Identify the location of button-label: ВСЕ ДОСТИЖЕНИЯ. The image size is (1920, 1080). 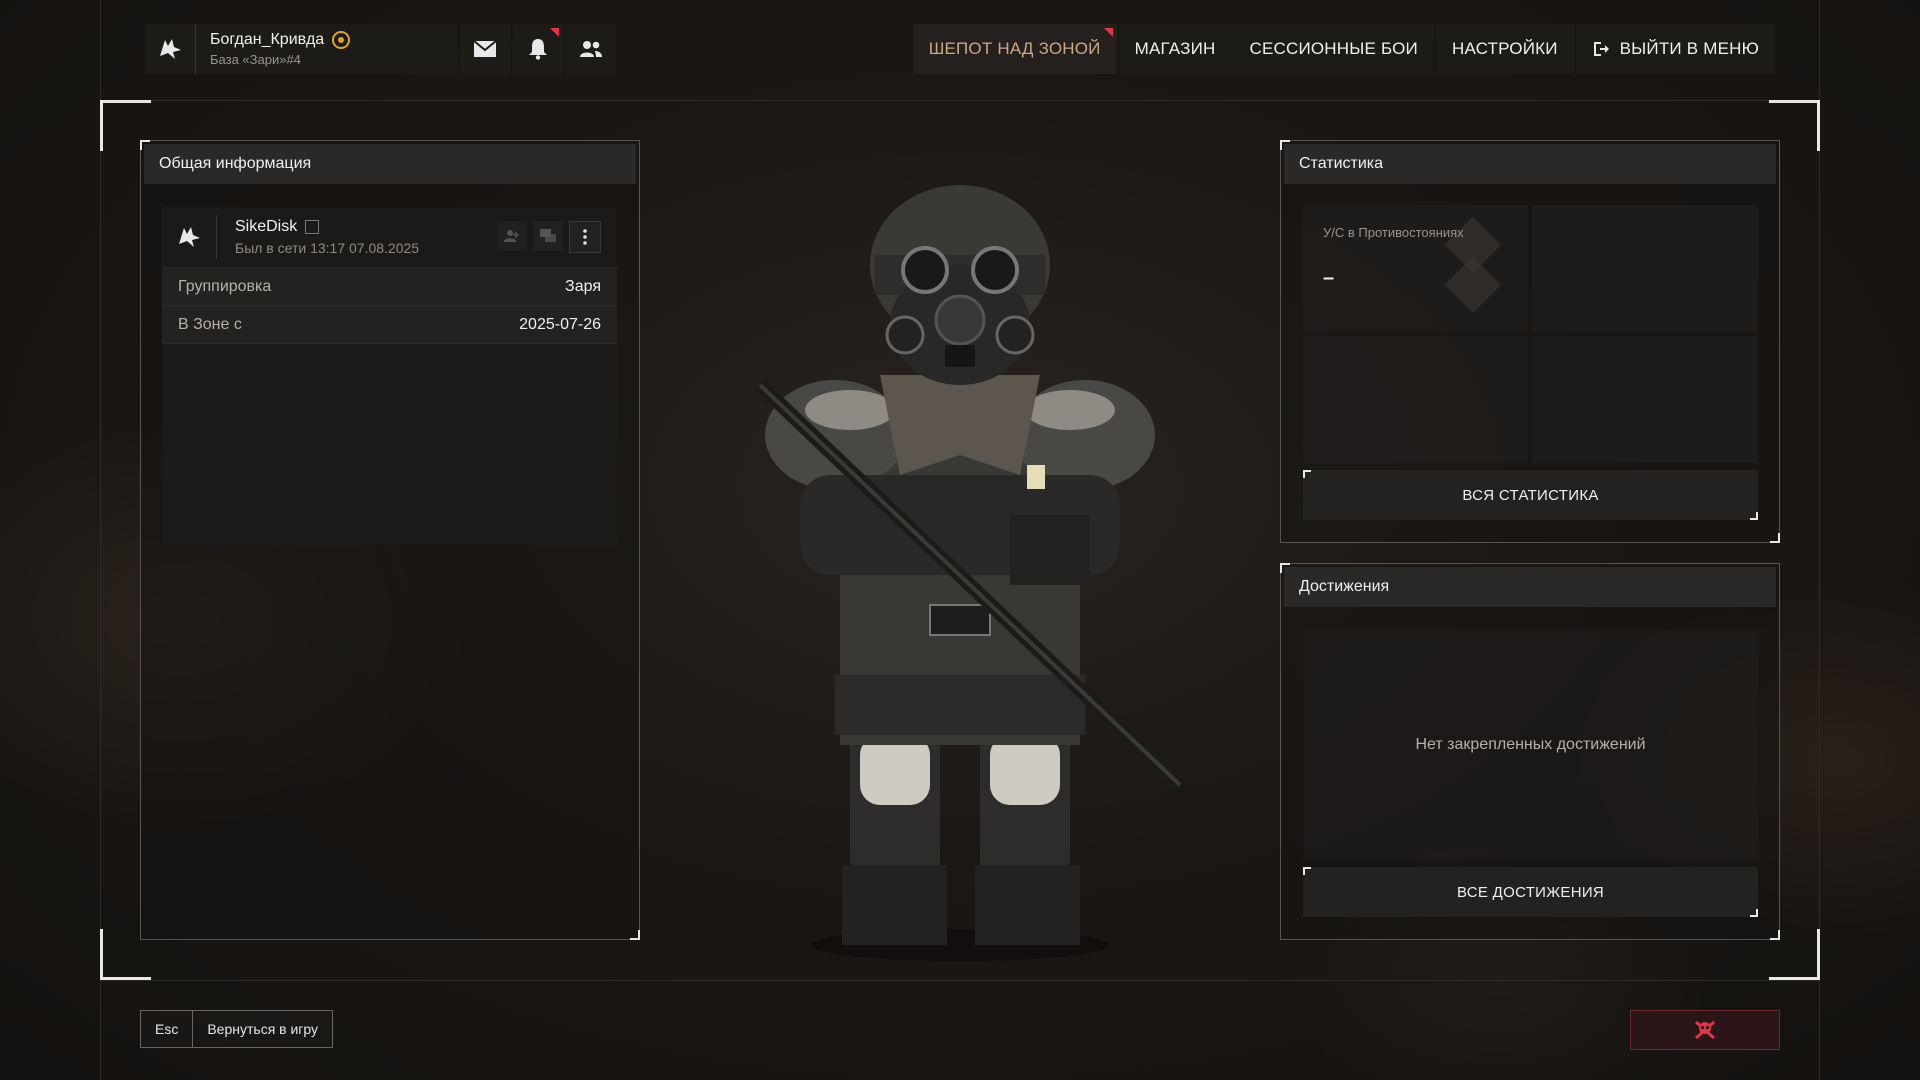
(1530, 892).